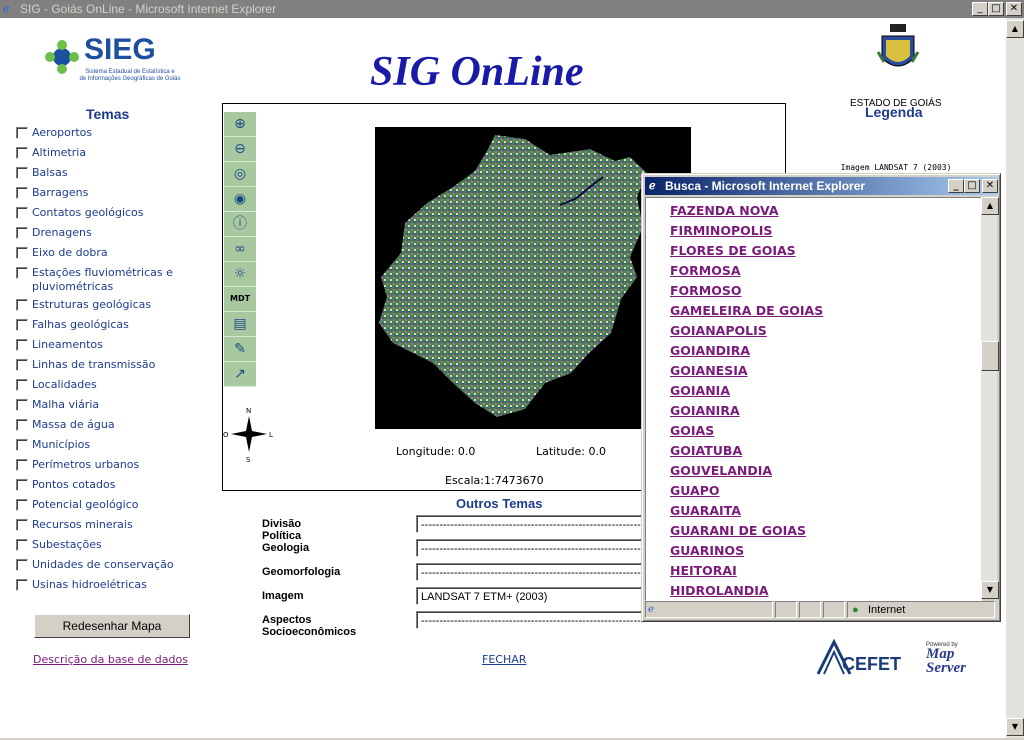 The image size is (1024, 740). I want to click on theme-label: Estações fluviométricas e pluviométricas, so click(102, 279).